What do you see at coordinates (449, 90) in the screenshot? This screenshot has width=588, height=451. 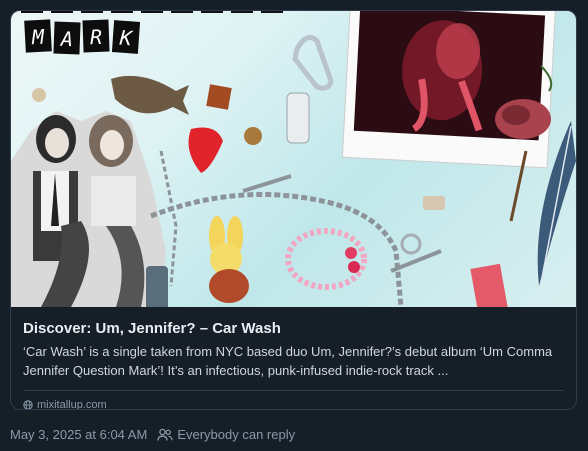 I see `polaroid-photo` at bounding box center [449, 90].